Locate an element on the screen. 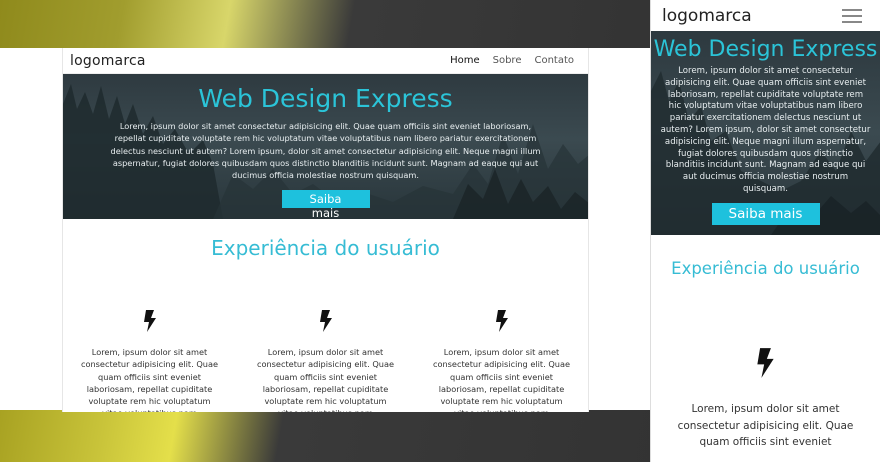  desktop-logo: logomarca is located at coordinates (108, 61).